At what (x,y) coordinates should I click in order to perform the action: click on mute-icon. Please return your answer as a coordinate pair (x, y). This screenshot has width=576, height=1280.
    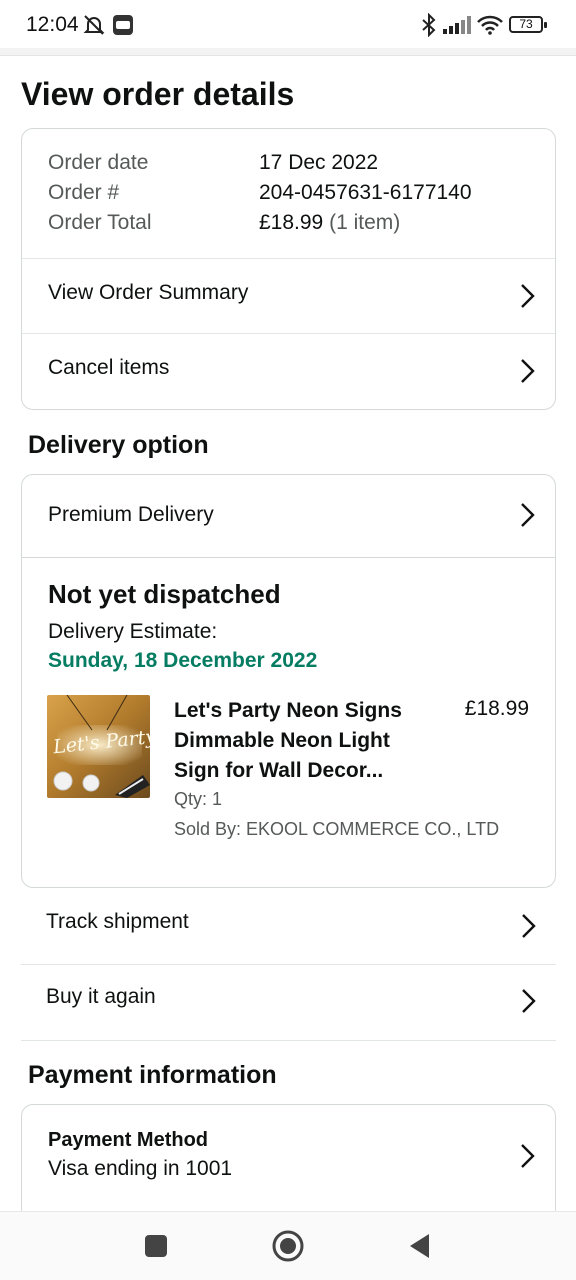
    Looking at the image, I should click on (94, 25).